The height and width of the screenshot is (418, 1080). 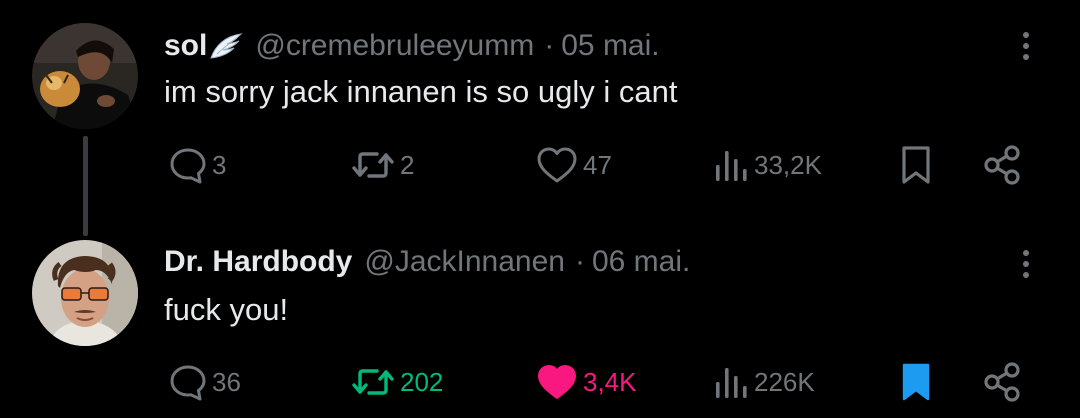 I want to click on tweet-text: im sorry jack innanen is so ugly i cant, so click(x=421, y=91).